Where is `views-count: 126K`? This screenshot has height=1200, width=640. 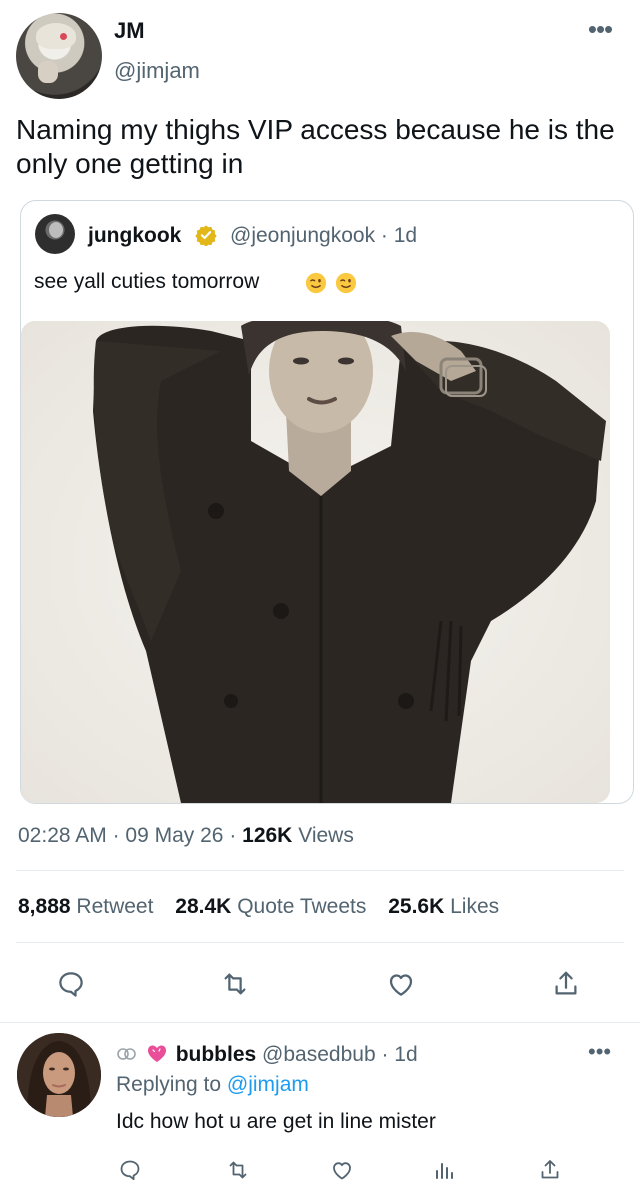
views-count: 126K is located at coordinates (267, 835).